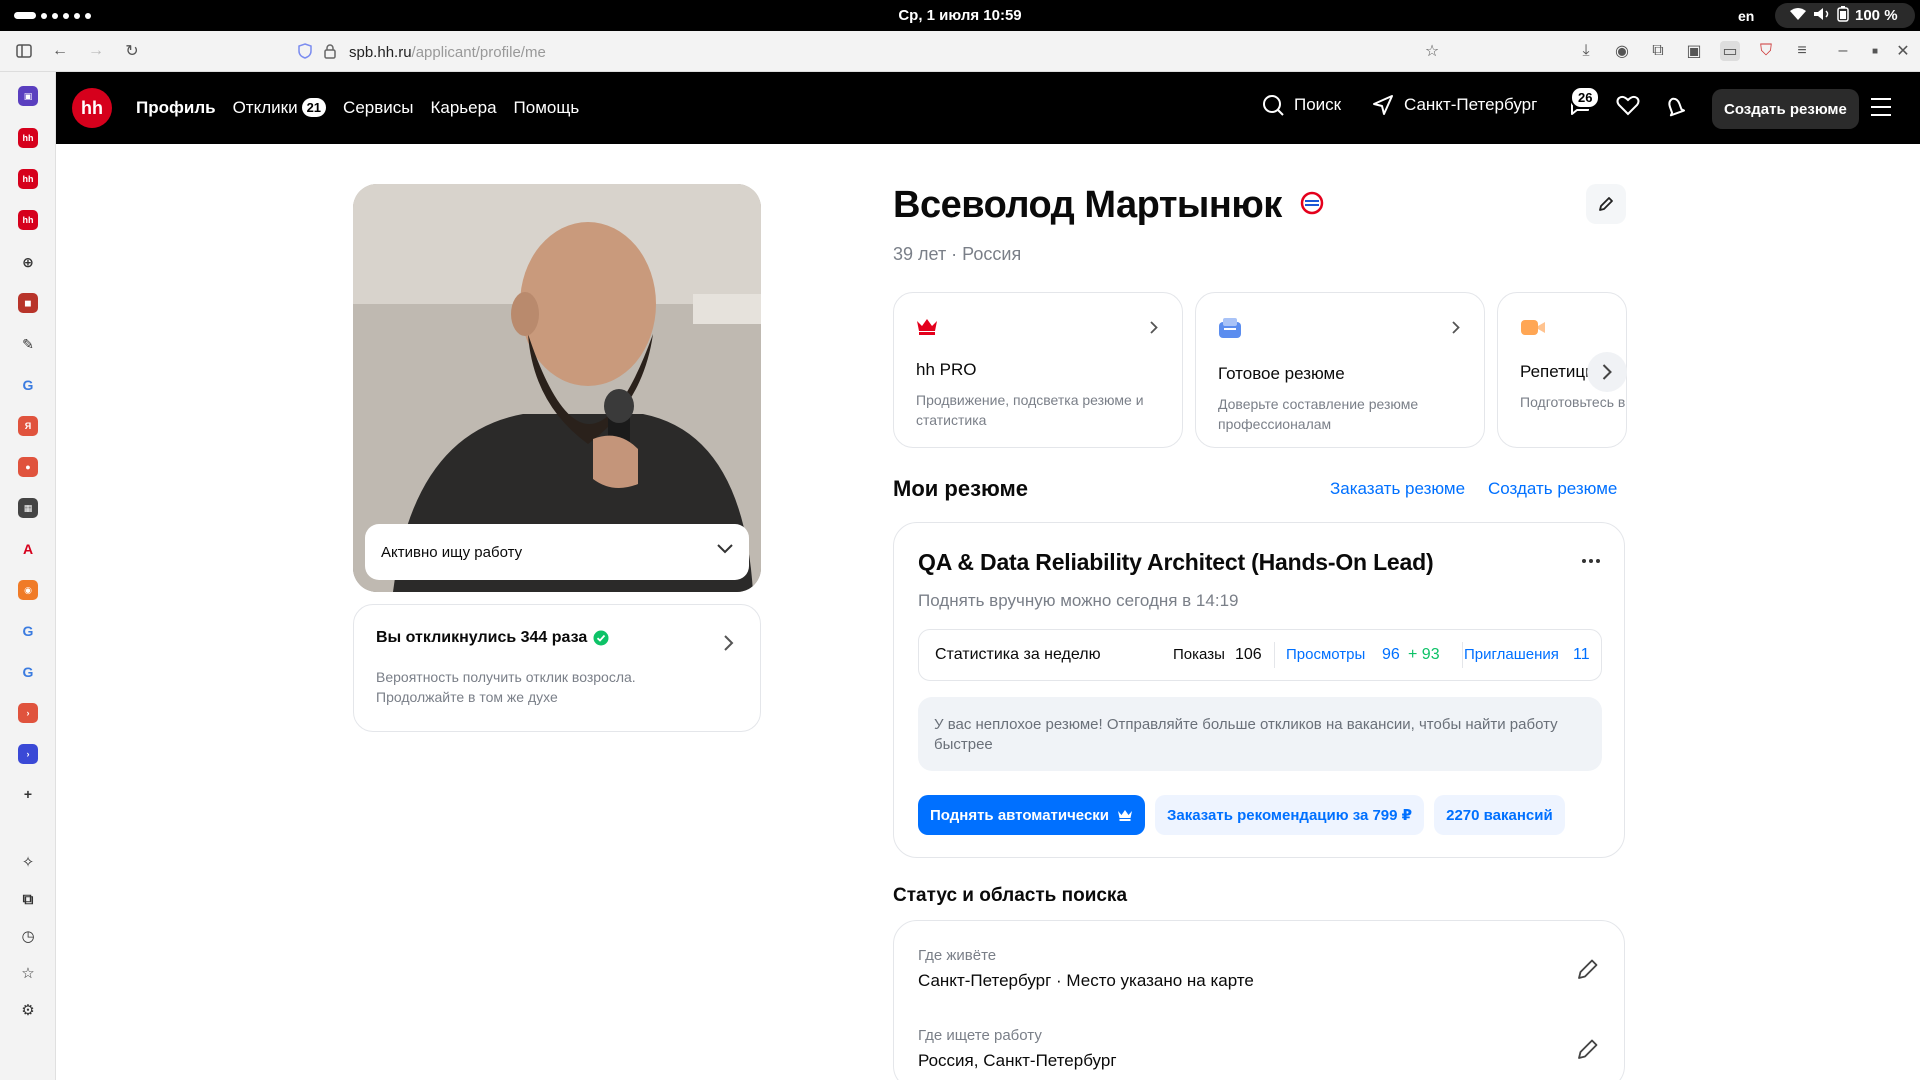 Image resolution: width=1920 pixels, height=1080 pixels. I want to click on extensions-icon: ⧉, so click(1658, 51).